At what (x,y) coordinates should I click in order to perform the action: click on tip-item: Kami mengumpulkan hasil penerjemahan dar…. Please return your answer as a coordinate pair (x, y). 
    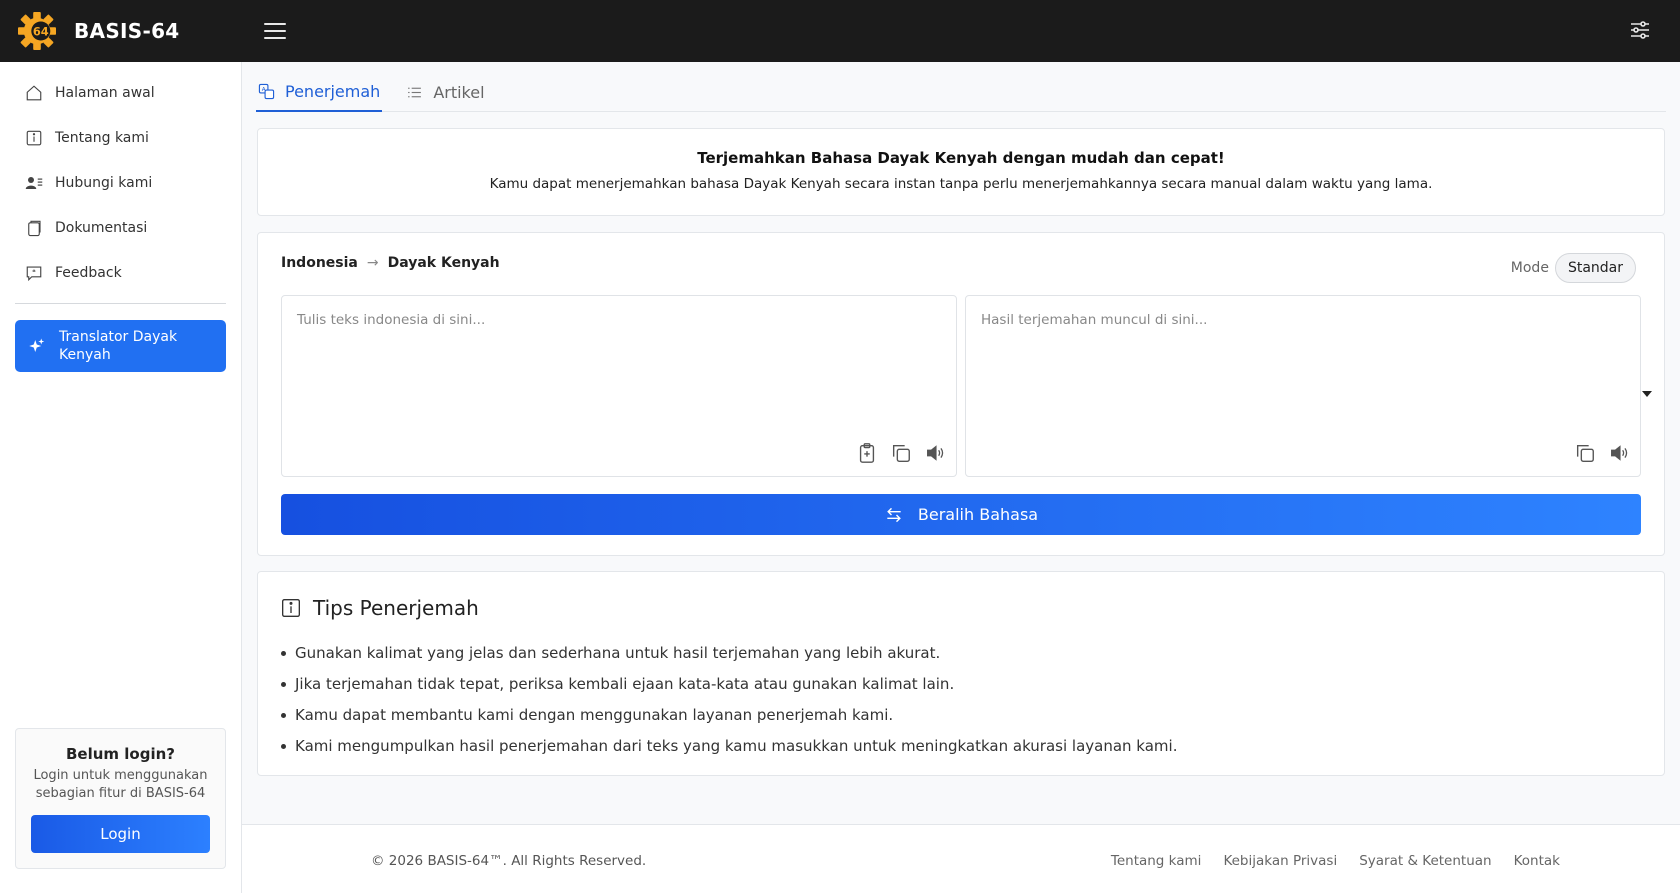
    Looking at the image, I should click on (729, 746).